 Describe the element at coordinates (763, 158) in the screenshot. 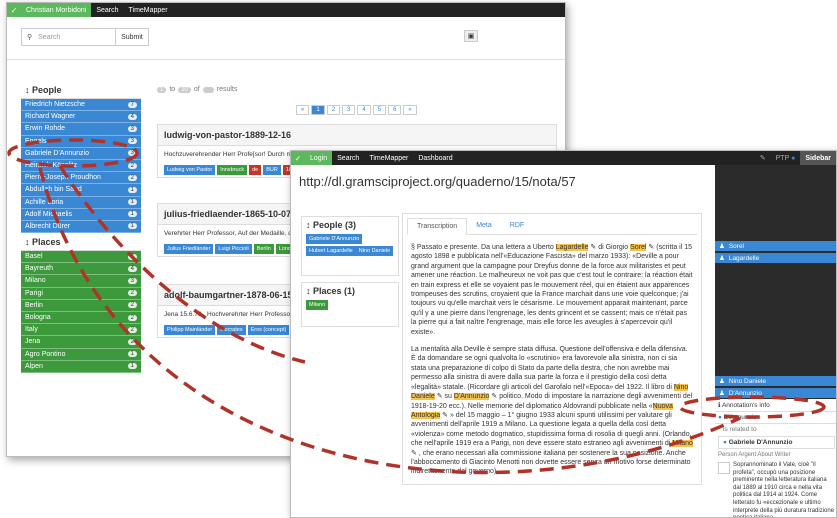

I see `pencil-icon: ✎` at that location.